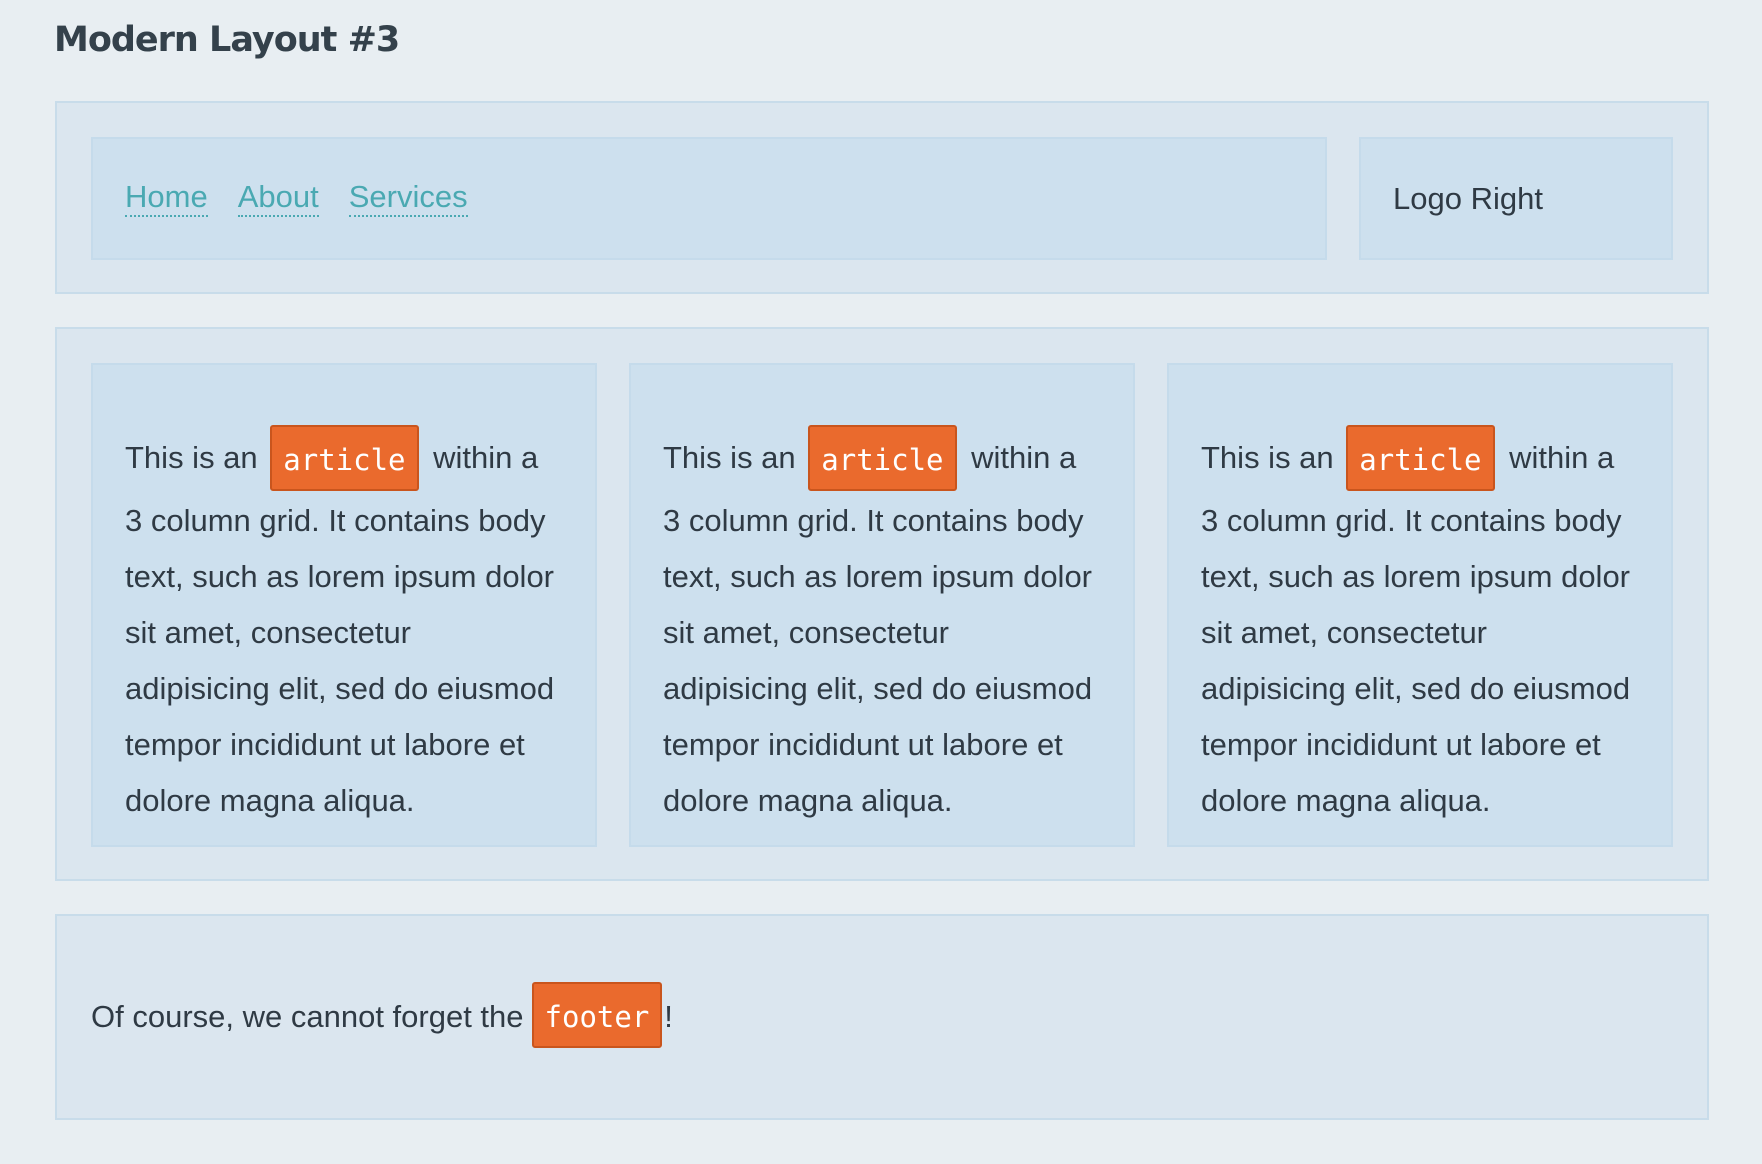  Describe the element at coordinates (668, 1016) in the screenshot. I see `footer-suffix: !` at that location.